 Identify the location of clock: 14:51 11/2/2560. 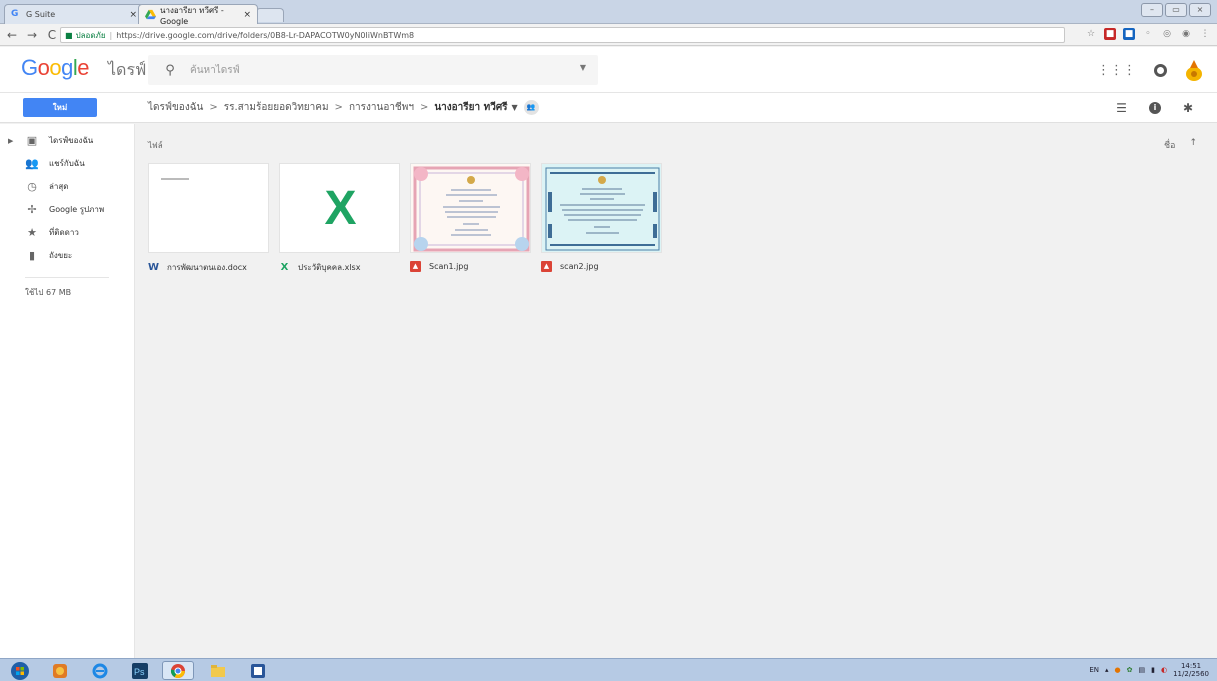
(1191, 670).